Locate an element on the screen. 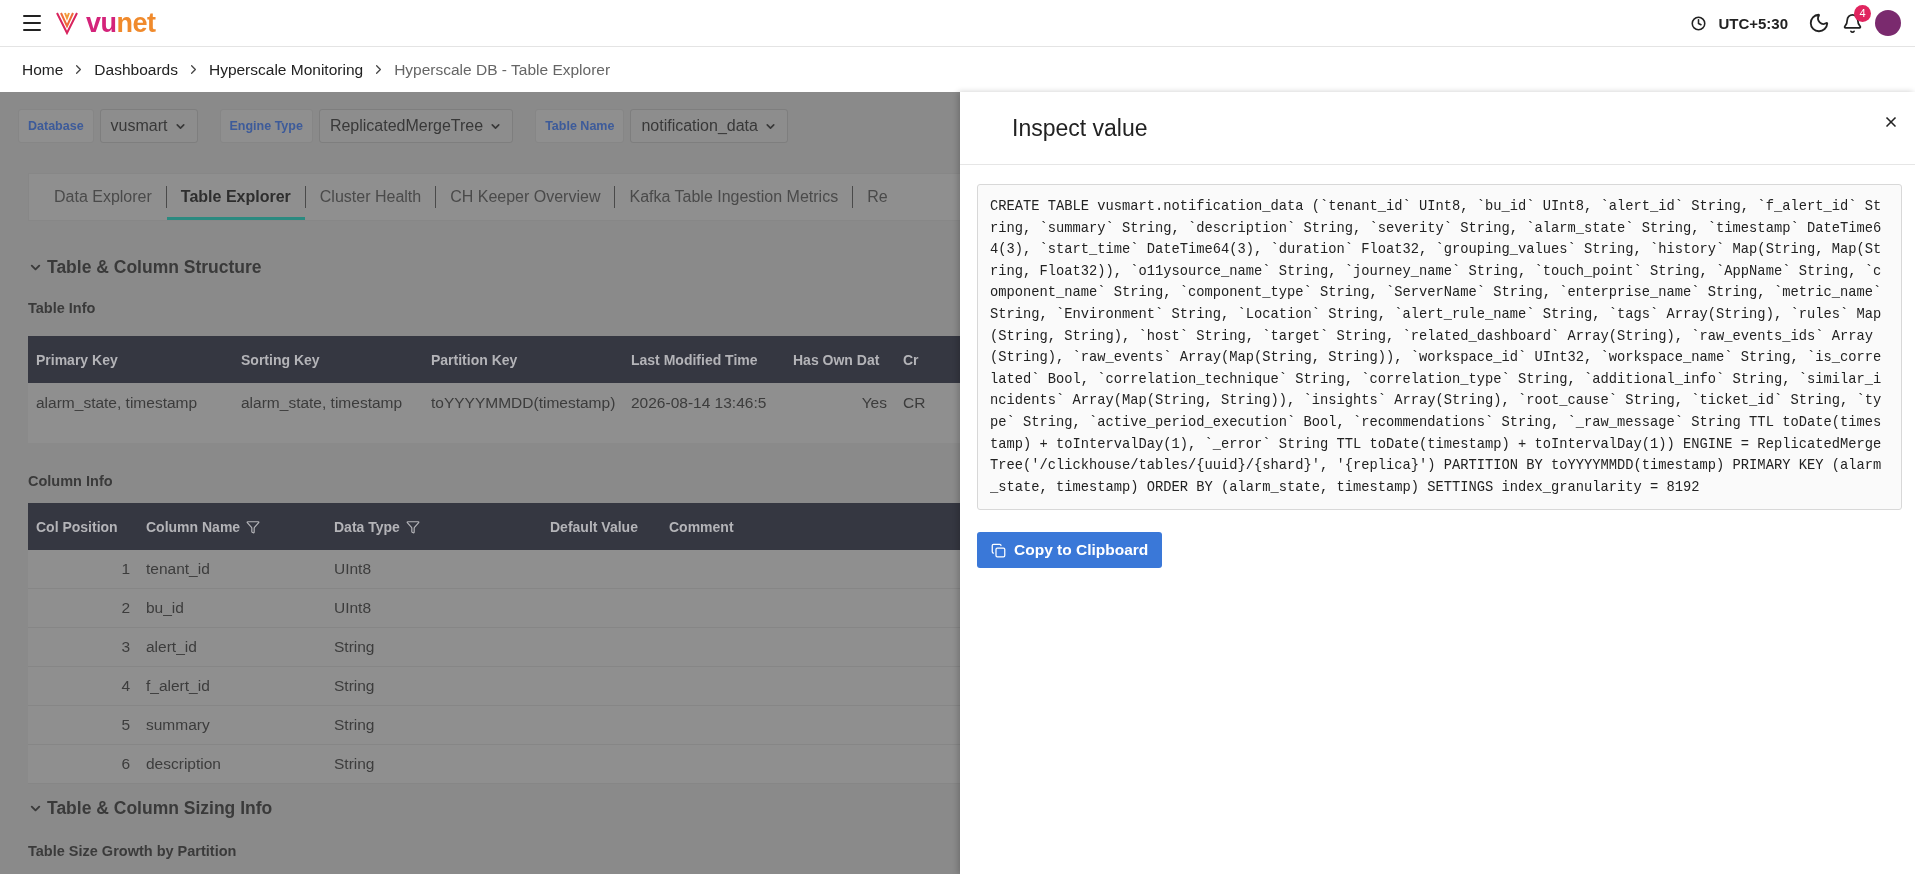  column-header: Default Value is located at coordinates (594, 526).